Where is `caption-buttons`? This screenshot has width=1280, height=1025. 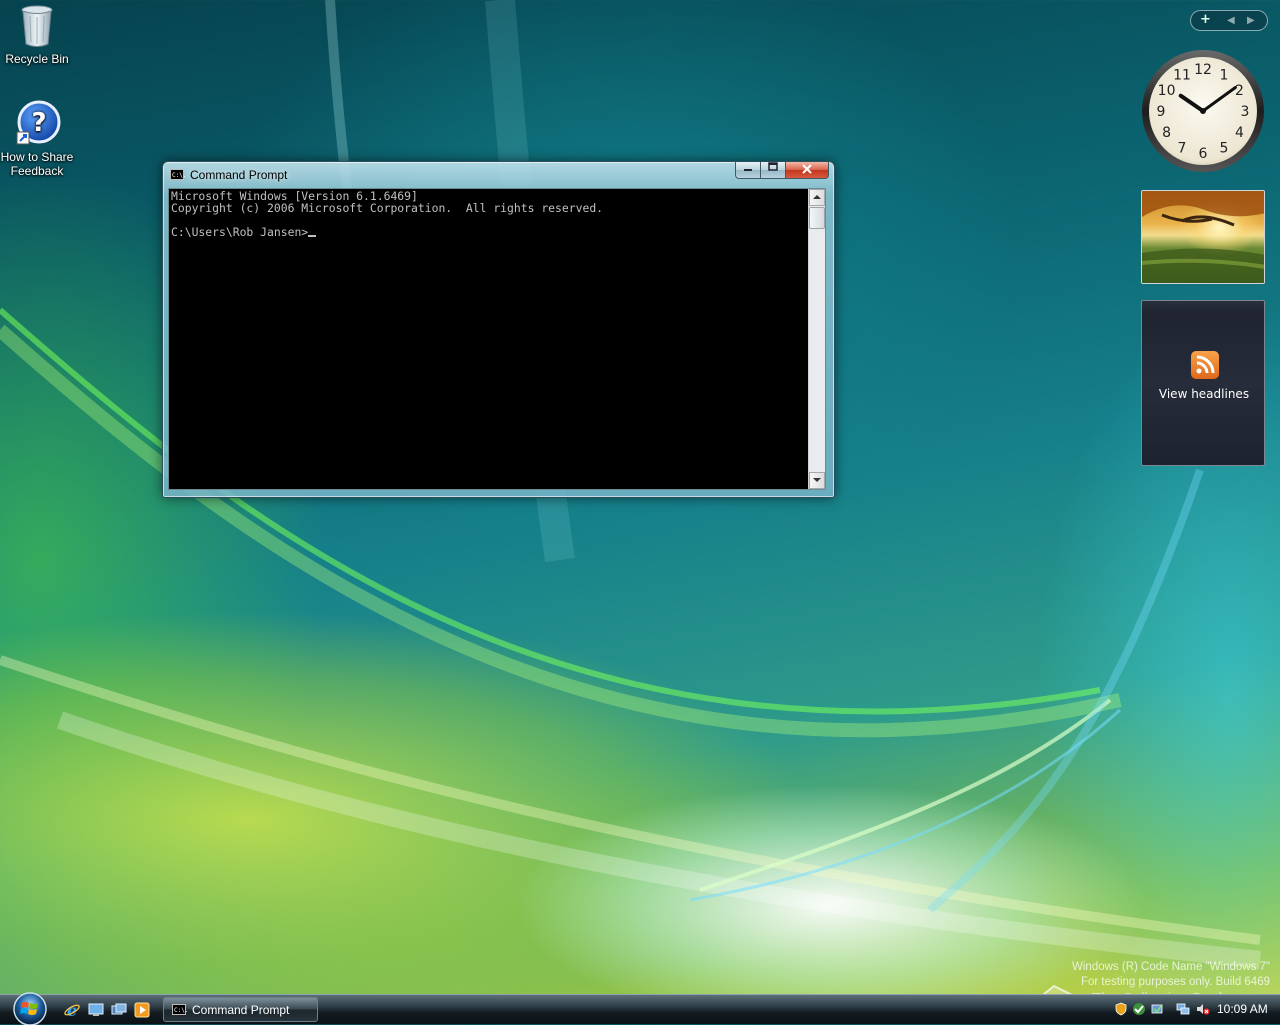
caption-buttons is located at coordinates (782, 171).